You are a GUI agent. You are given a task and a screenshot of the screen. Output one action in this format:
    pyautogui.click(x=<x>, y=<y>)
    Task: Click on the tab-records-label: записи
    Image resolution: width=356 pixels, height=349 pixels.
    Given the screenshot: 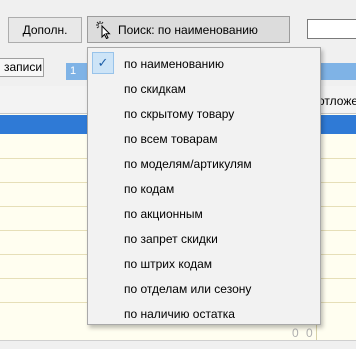 What is the action you would take?
    pyautogui.click(x=23, y=67)
    